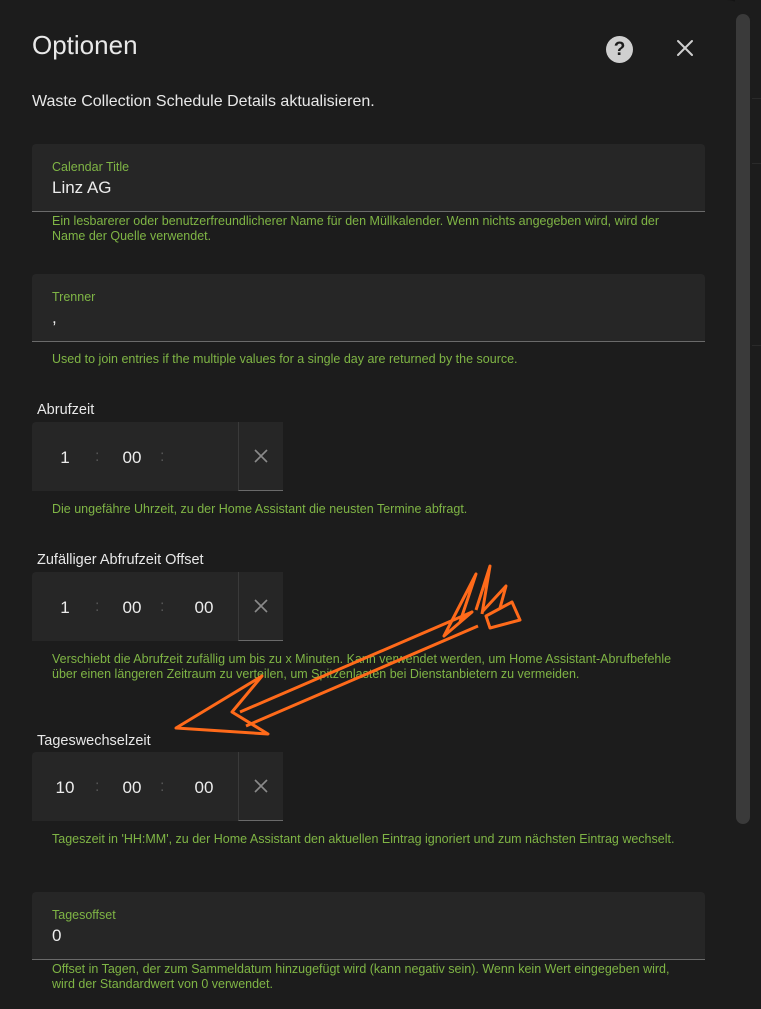 This screenshot has width=761, height=1009. I want to click on random-offset-minutes: 00, so click(132, 608).